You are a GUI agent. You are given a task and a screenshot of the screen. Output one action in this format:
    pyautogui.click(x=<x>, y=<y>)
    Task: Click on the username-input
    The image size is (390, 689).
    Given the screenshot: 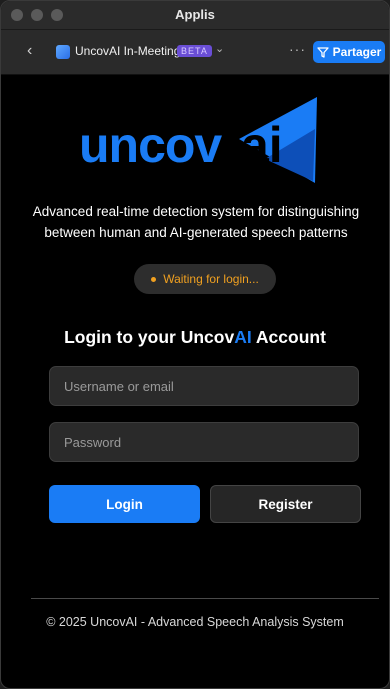 What is the action you would take?
    pyautogui.click(x=204, y=386)
    